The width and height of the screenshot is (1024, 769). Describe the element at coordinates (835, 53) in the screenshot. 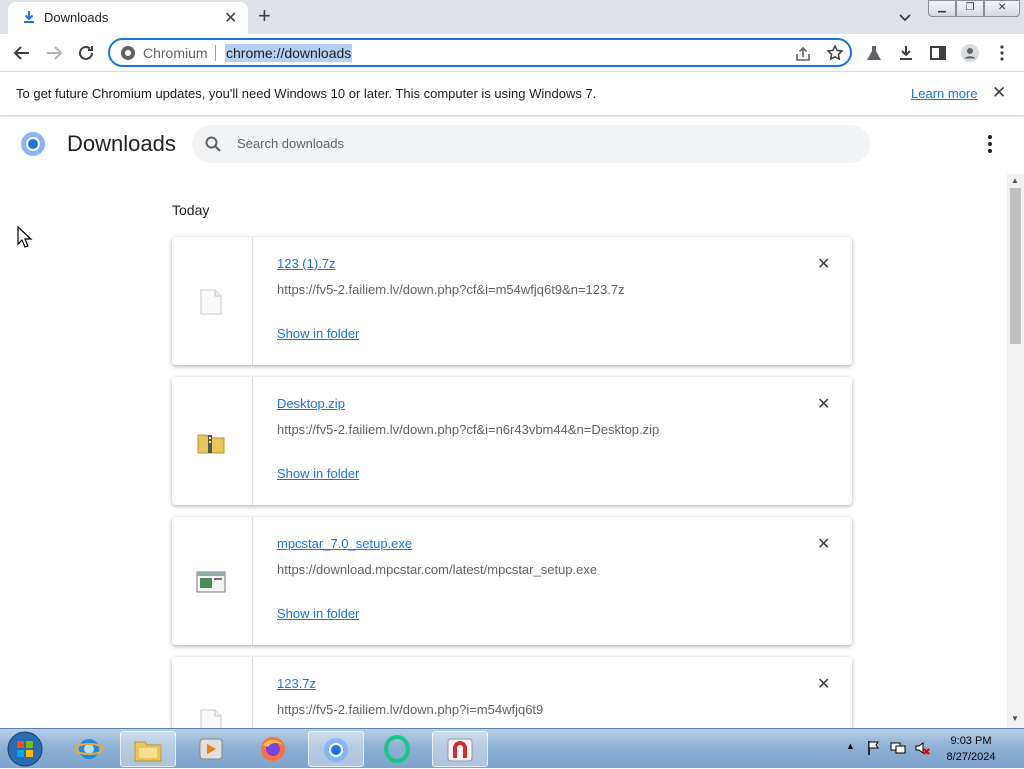

I see `bookmark-star-icon` at that location.